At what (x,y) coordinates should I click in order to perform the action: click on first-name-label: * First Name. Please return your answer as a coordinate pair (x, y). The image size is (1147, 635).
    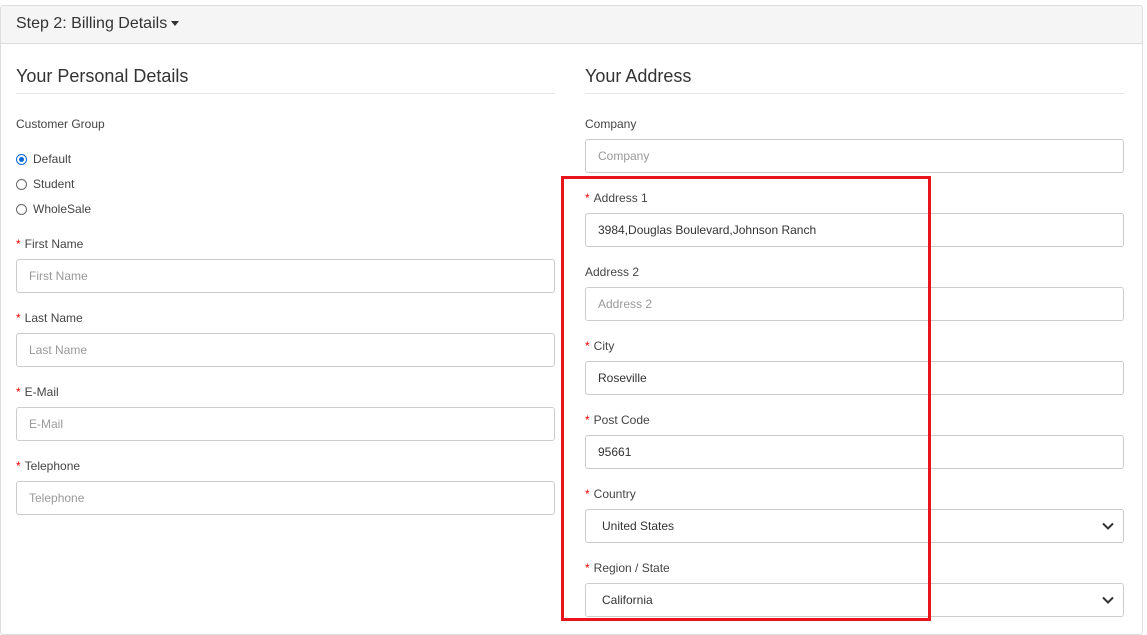
    Looking at the image, I should click on (49, 244).